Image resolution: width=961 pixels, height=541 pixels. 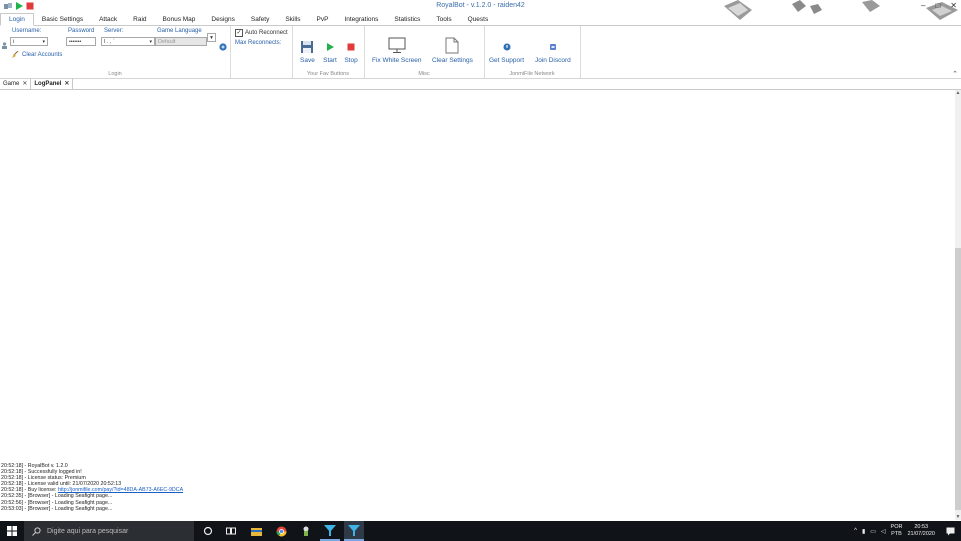 I want to click on tab-login: Login, so click(x=17, y=19).